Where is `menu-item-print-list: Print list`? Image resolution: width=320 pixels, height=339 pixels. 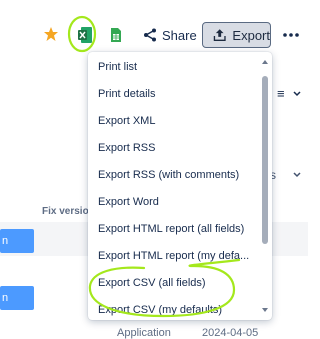 menu-item-print-list: Print list is located at coordinates (172, 67).